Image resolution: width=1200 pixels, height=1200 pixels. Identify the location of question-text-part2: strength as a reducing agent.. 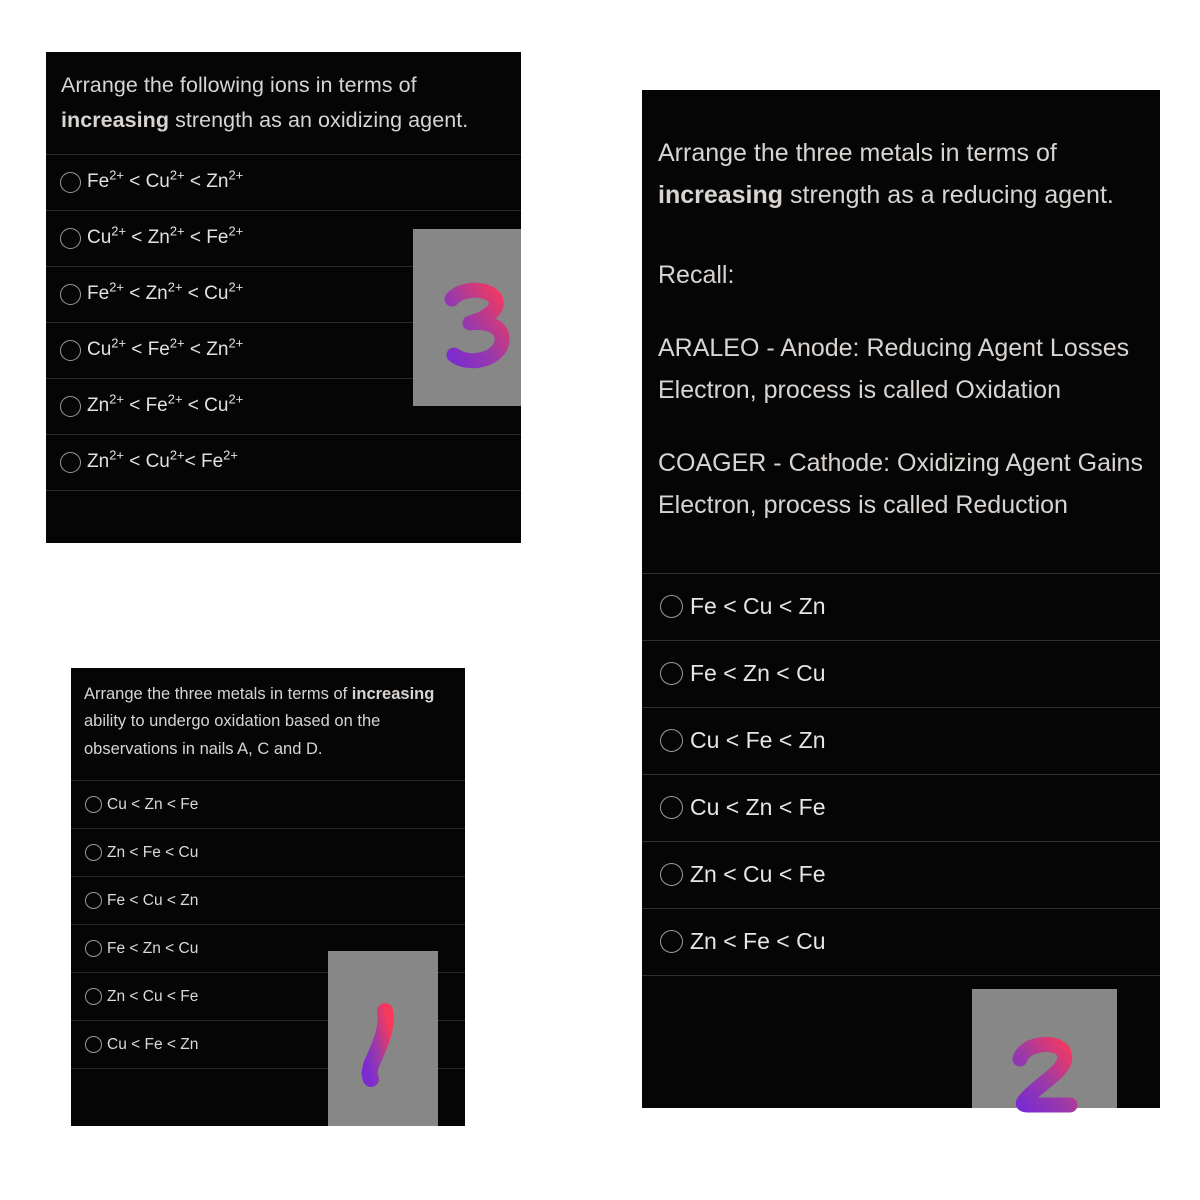
(948, 195).